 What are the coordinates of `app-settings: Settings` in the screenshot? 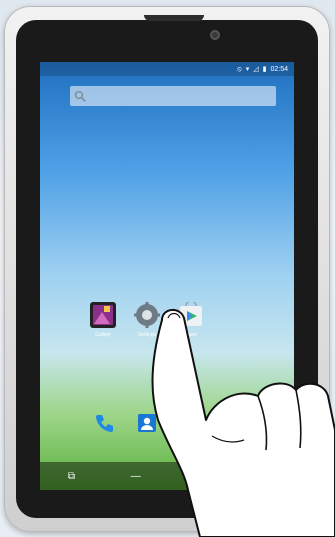 It's located at (147, 320).